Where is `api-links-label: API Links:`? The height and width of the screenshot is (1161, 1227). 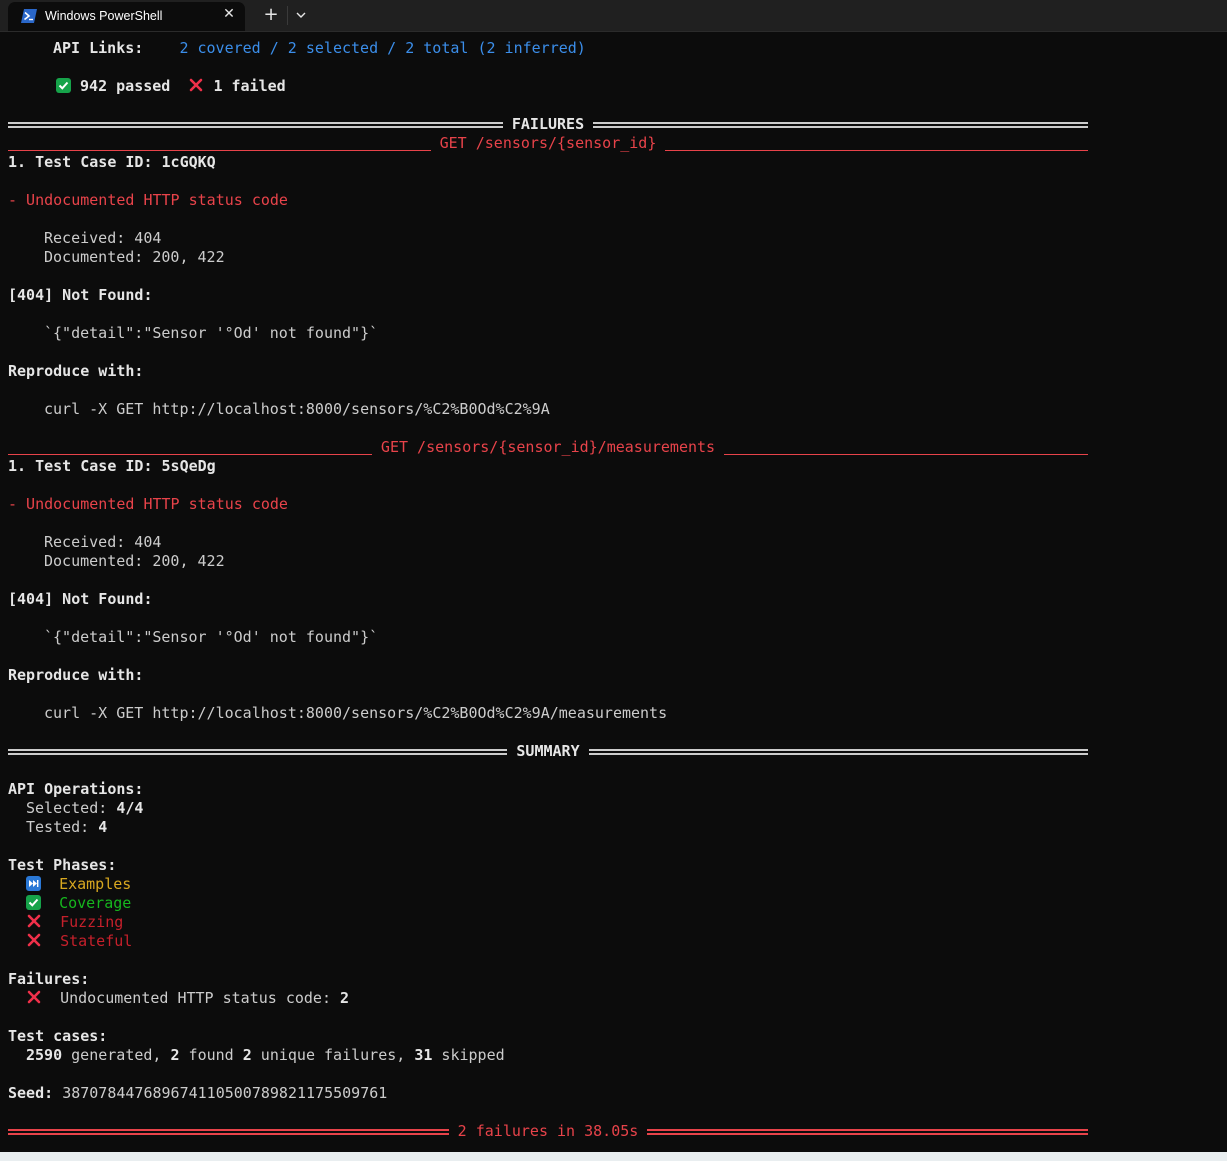 api-links-label: API Links: is located at coordinates (98, 48).